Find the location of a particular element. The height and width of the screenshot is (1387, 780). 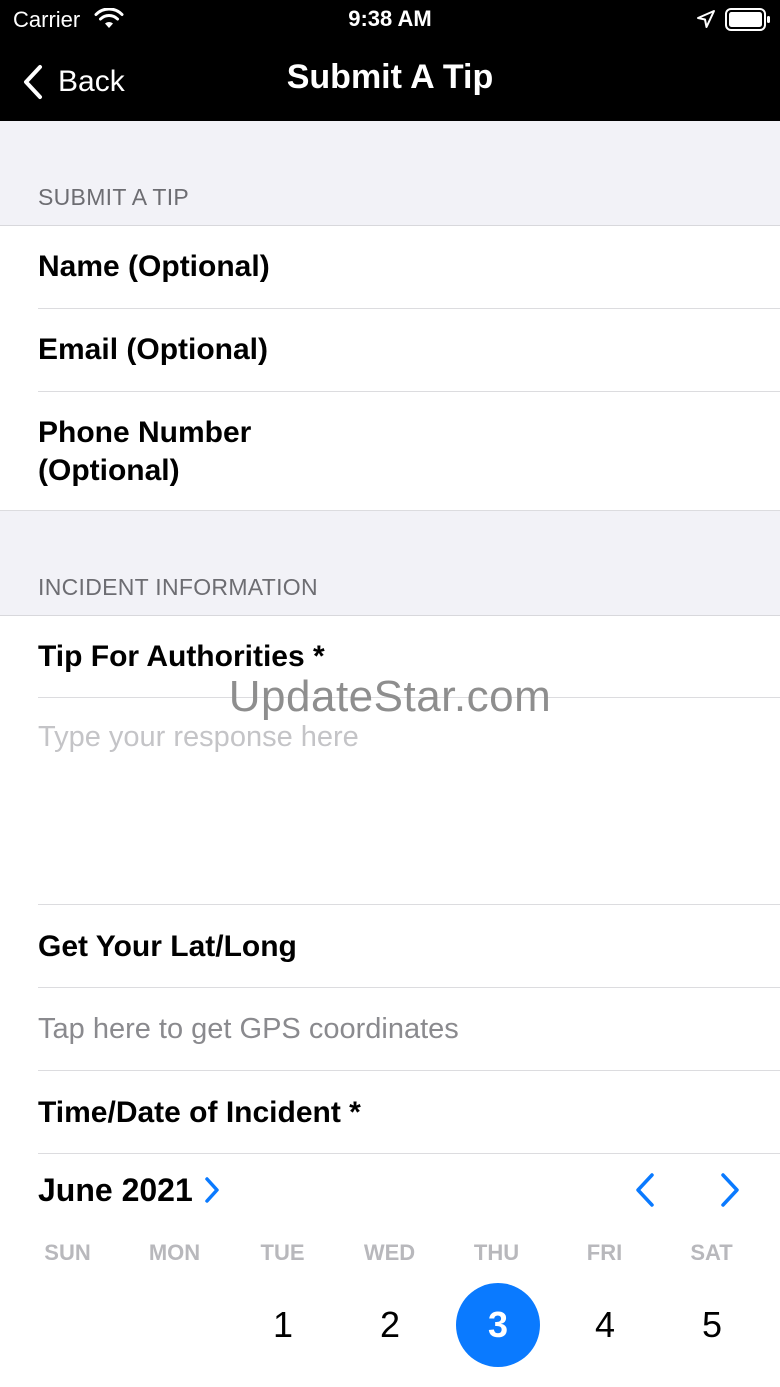

top-bar: Carrier 9:38 AM Back Submit A Tip is located at coordinates (390, 60).